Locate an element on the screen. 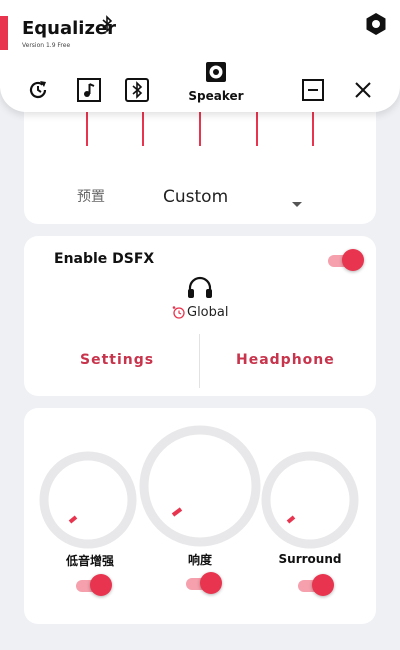 The height and width of the screenshot is (650, 400). settings-gear-icon is located at coordinates (376, 24).